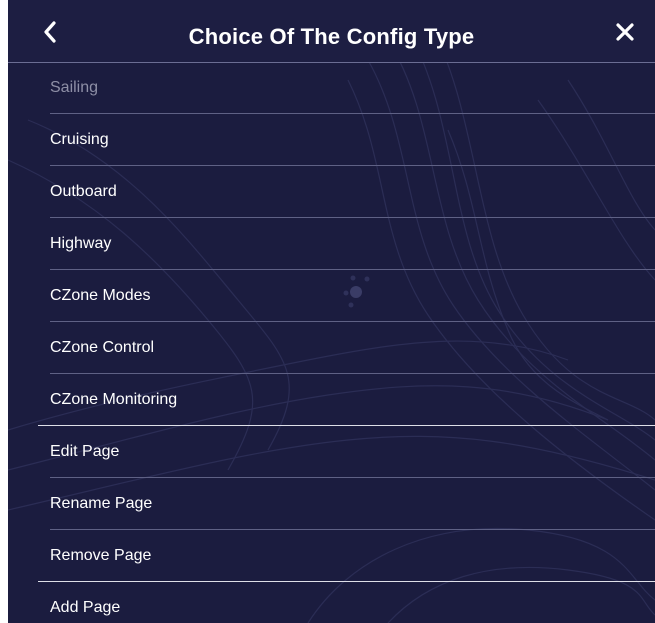  Describe the element at coordinates (101, 503) in the screenshot. I see `menu-item-label: Rename Page` at that location.